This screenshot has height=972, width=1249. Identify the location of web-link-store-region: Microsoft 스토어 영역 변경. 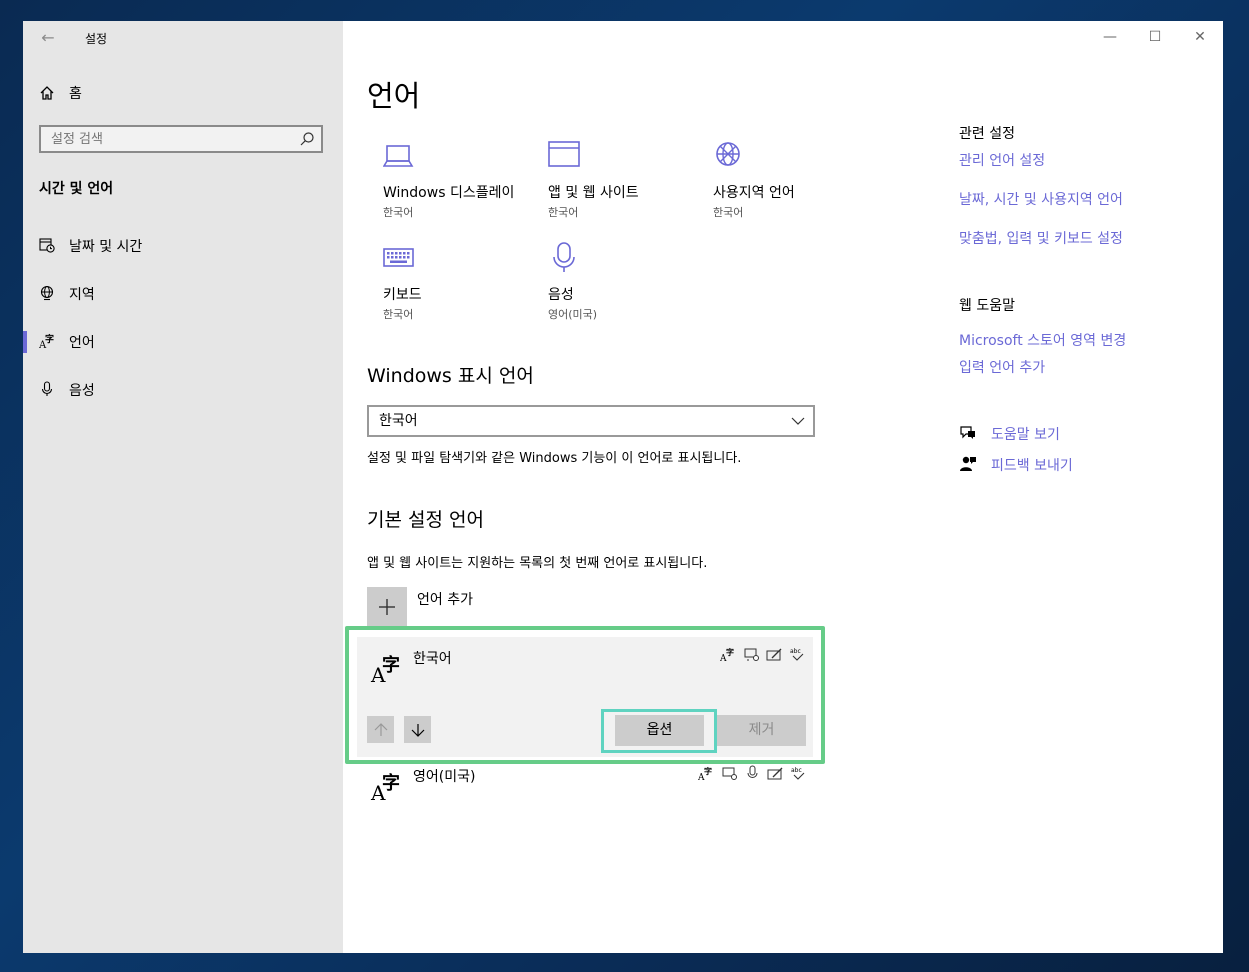
(1042, 340).